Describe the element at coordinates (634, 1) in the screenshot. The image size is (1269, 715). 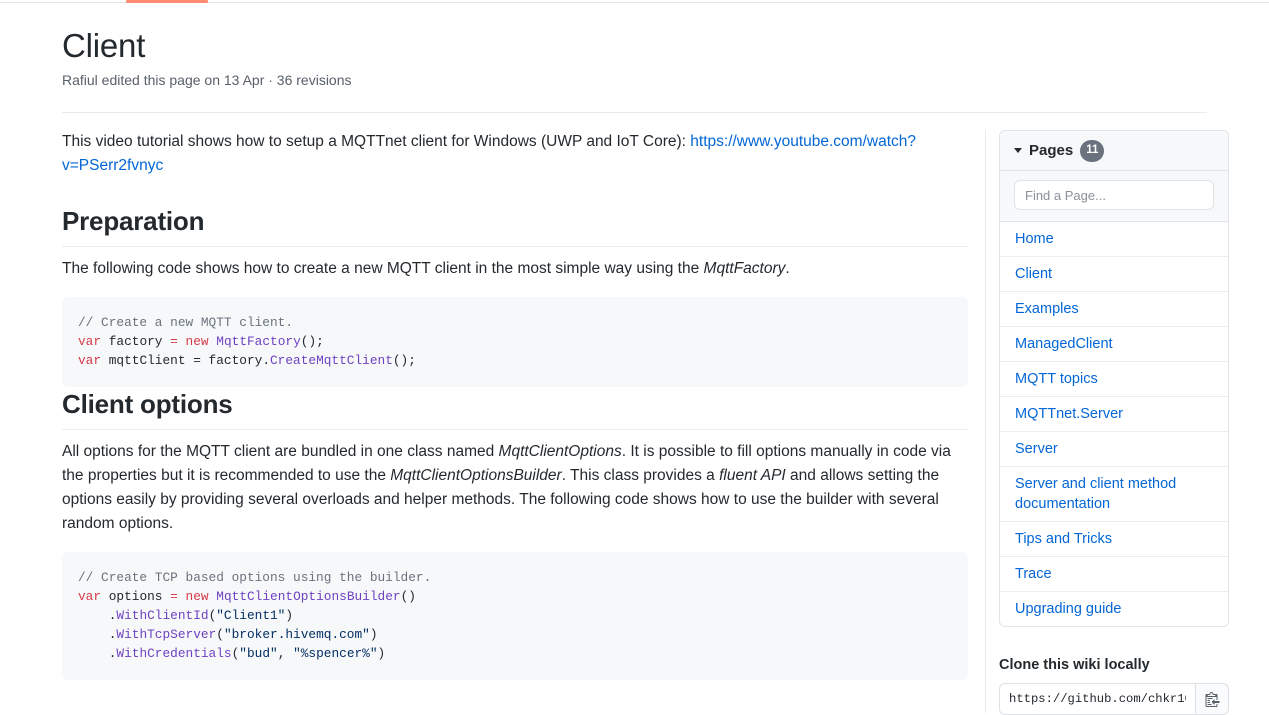
I see `tab-bar-rule` at that location.